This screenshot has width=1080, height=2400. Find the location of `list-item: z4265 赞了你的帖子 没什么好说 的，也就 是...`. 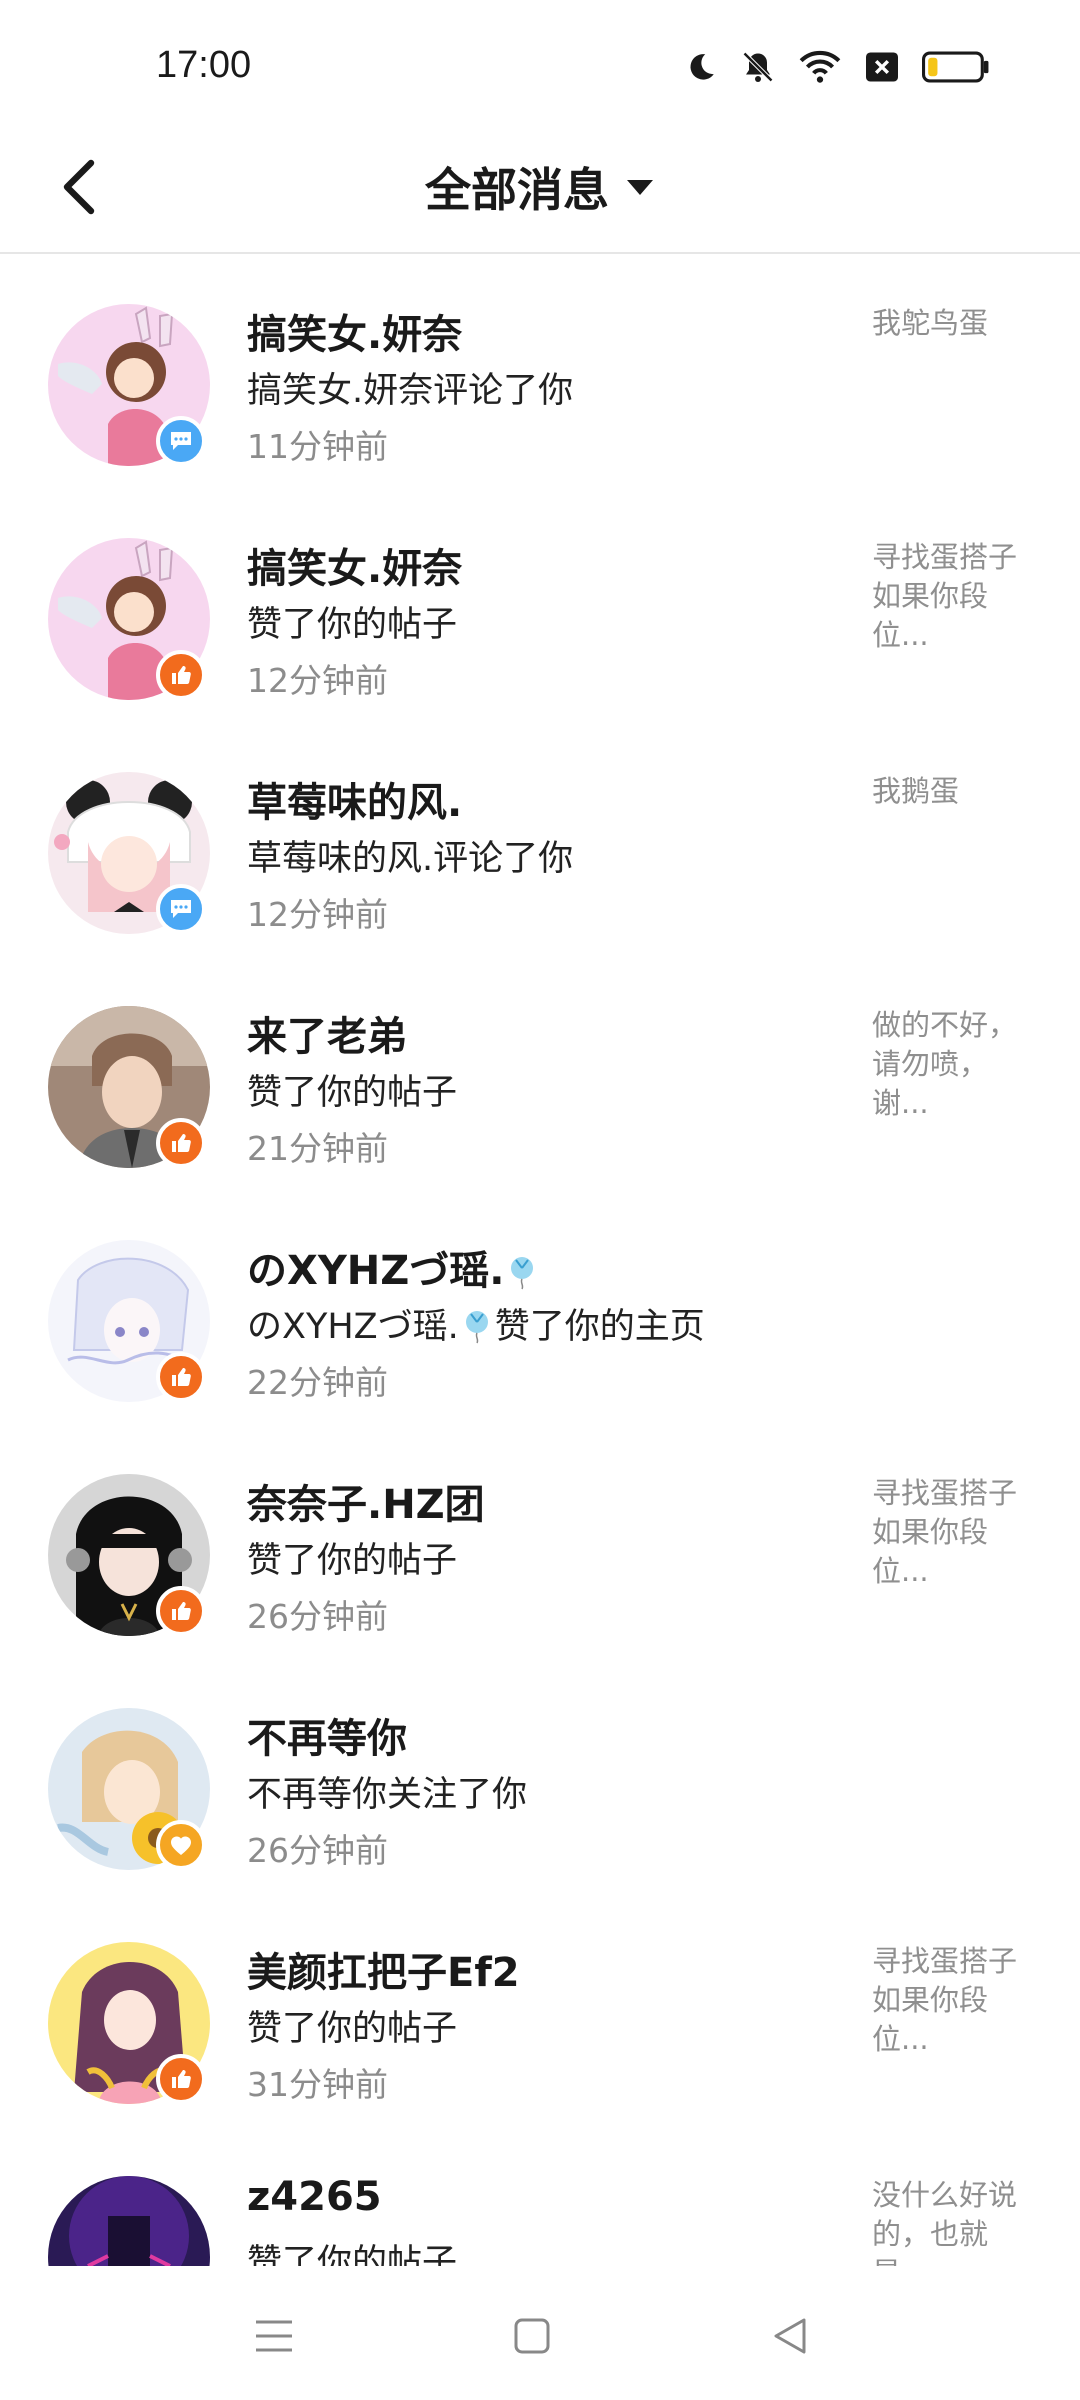

list-item: z4265 赞了你的帖子 没什么好说 的，也就 是... is located at coordinates (540, 2196).